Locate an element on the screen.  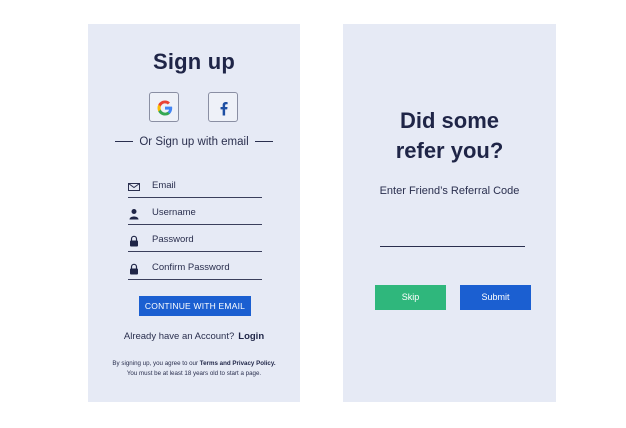
login-row: Already have an Account? Login is located at coordinates (194, 336).